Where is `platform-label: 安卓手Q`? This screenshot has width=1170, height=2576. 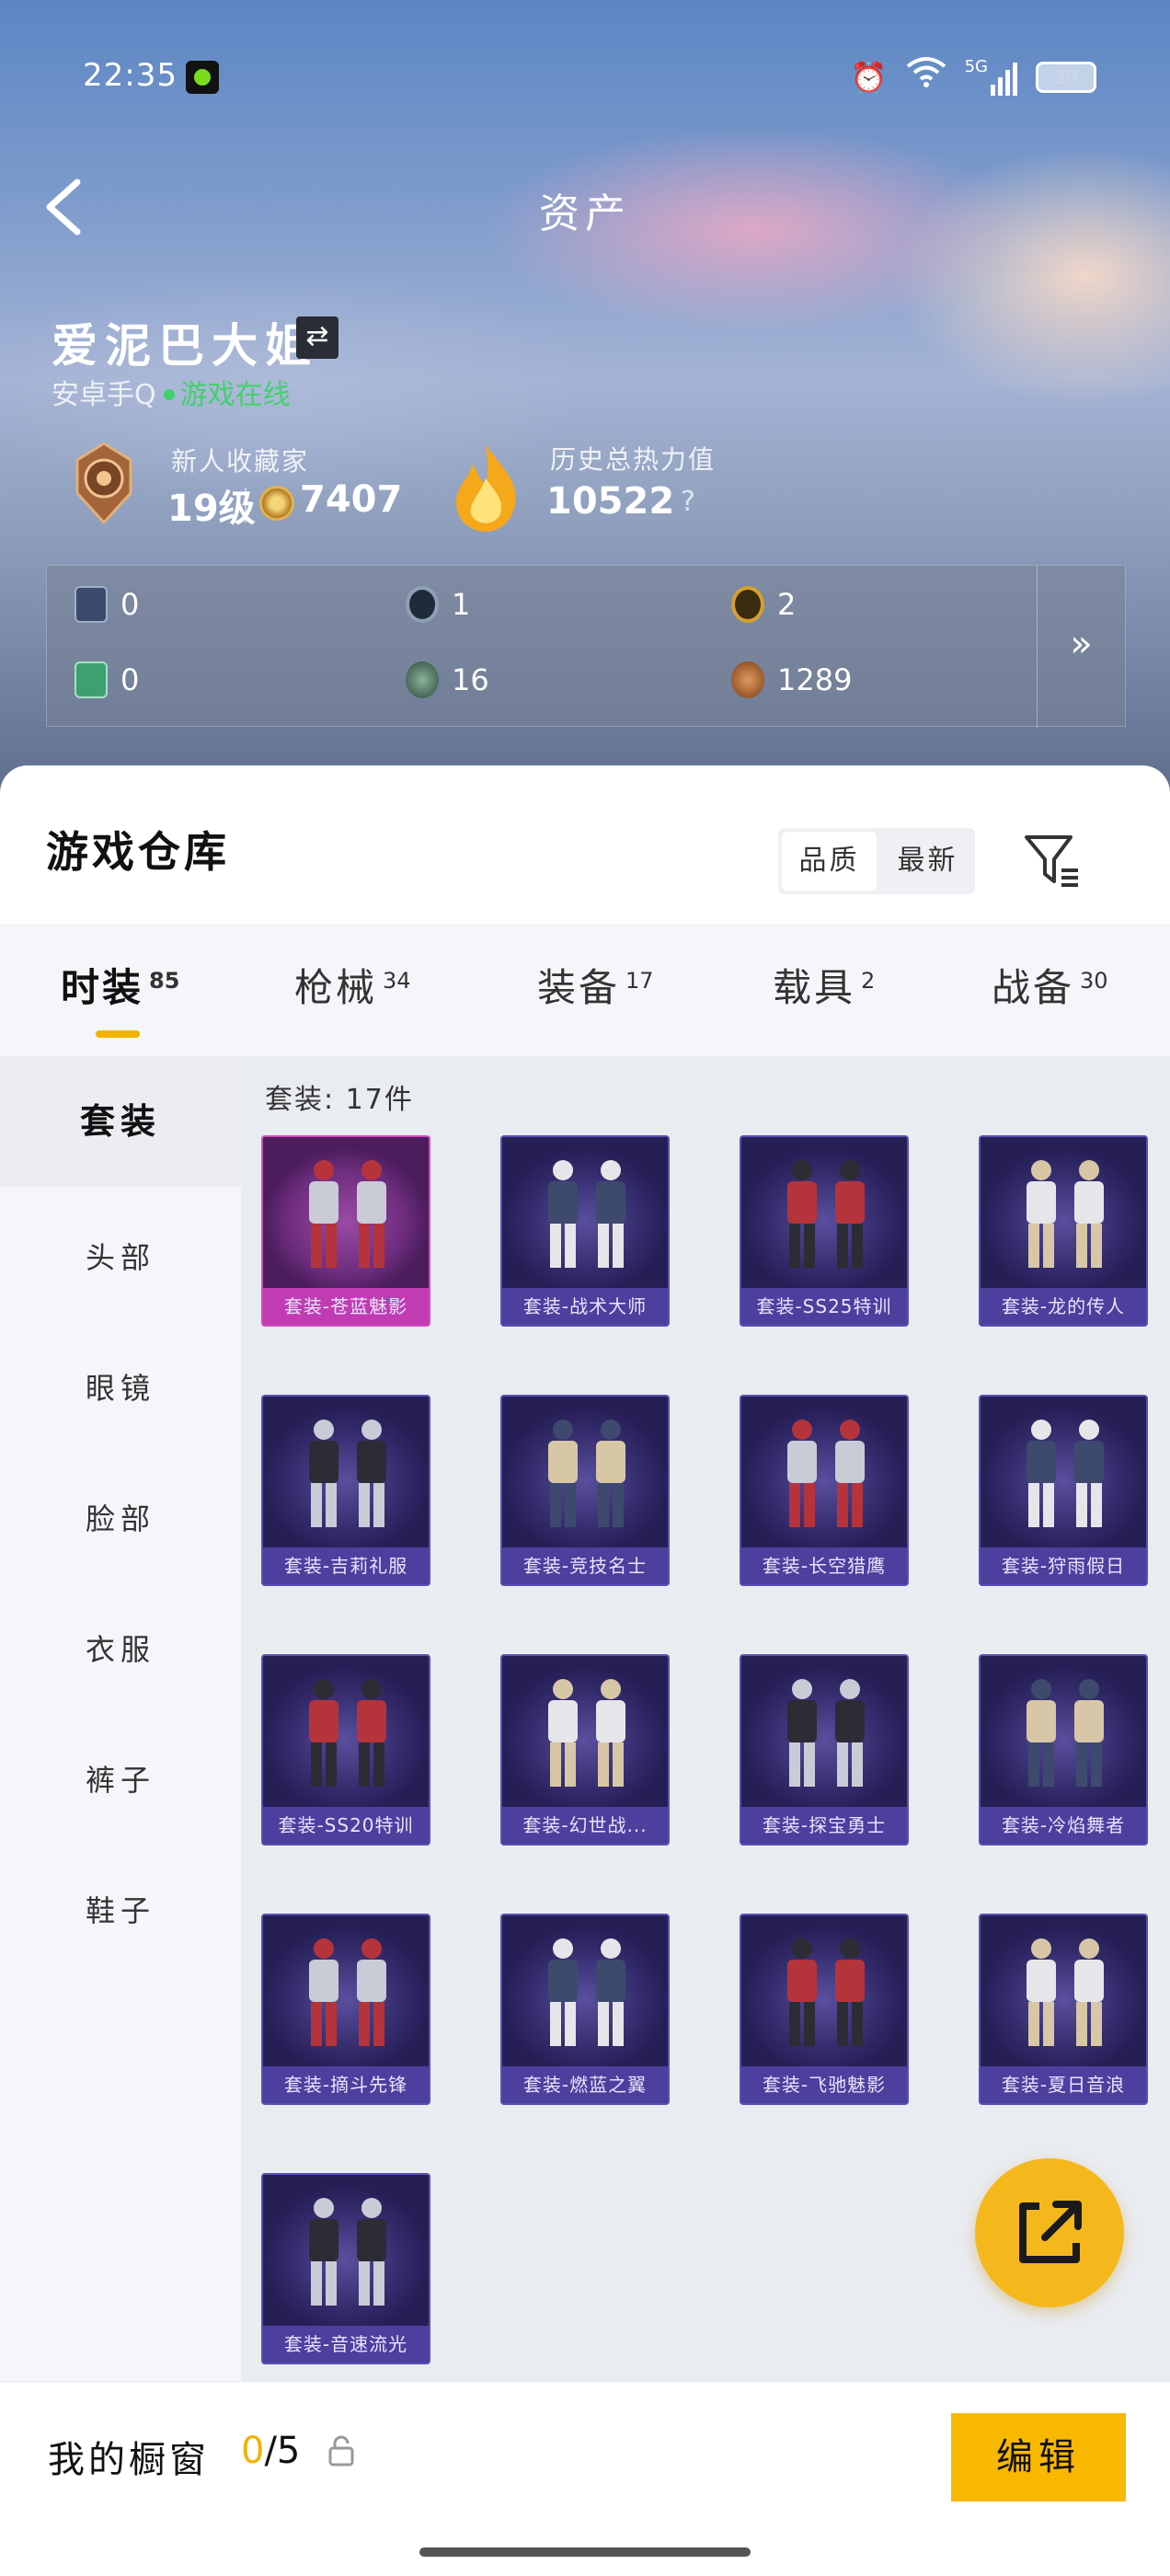 platform-label: 安卓手Q is located at coordinates (104, 395).